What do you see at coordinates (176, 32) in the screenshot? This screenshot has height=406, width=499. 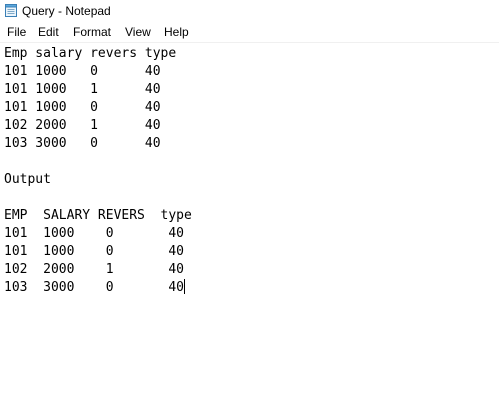 I see `menu-help: Help` at bounding box center [176, 32].